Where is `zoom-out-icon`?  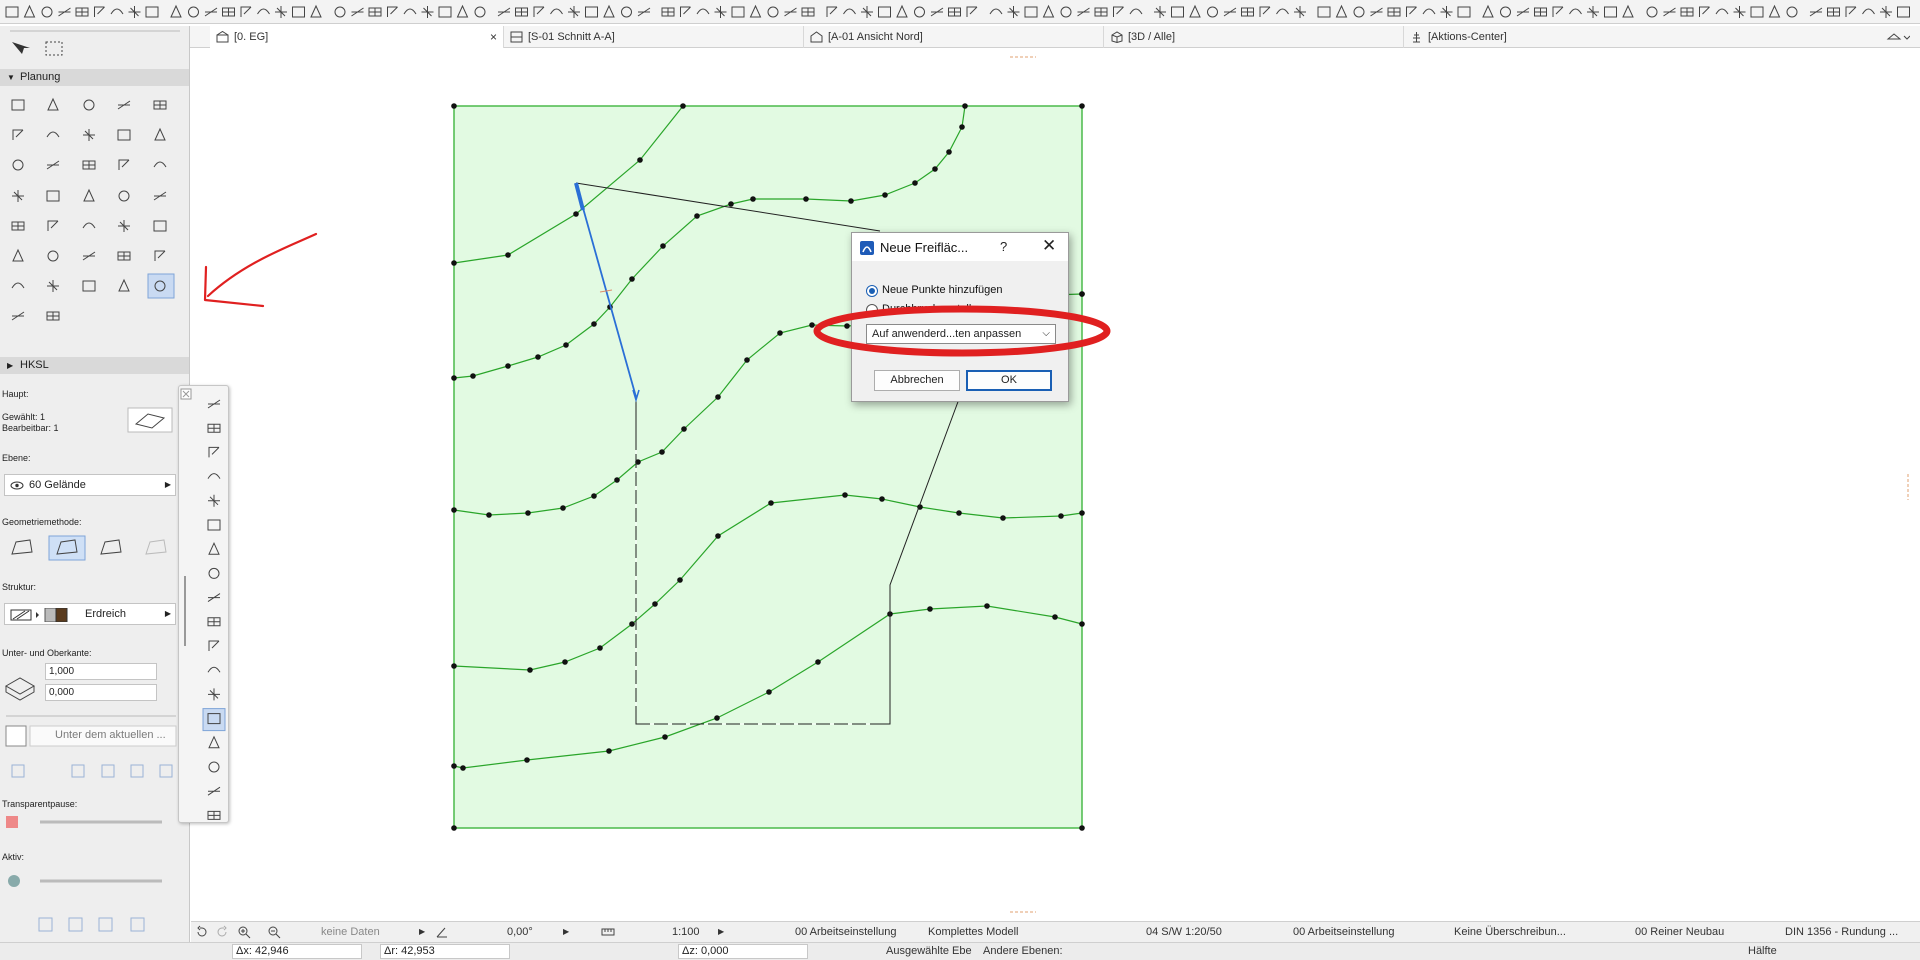
zoom-out-icon is located at coordinates (274, 932).